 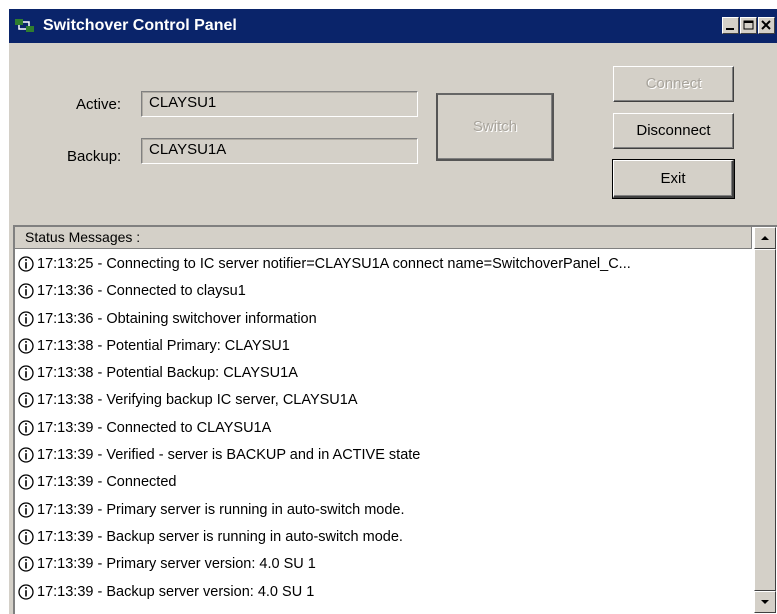 I want to click on status-messages-header: Status Messages :, so click(x=383, y=238).